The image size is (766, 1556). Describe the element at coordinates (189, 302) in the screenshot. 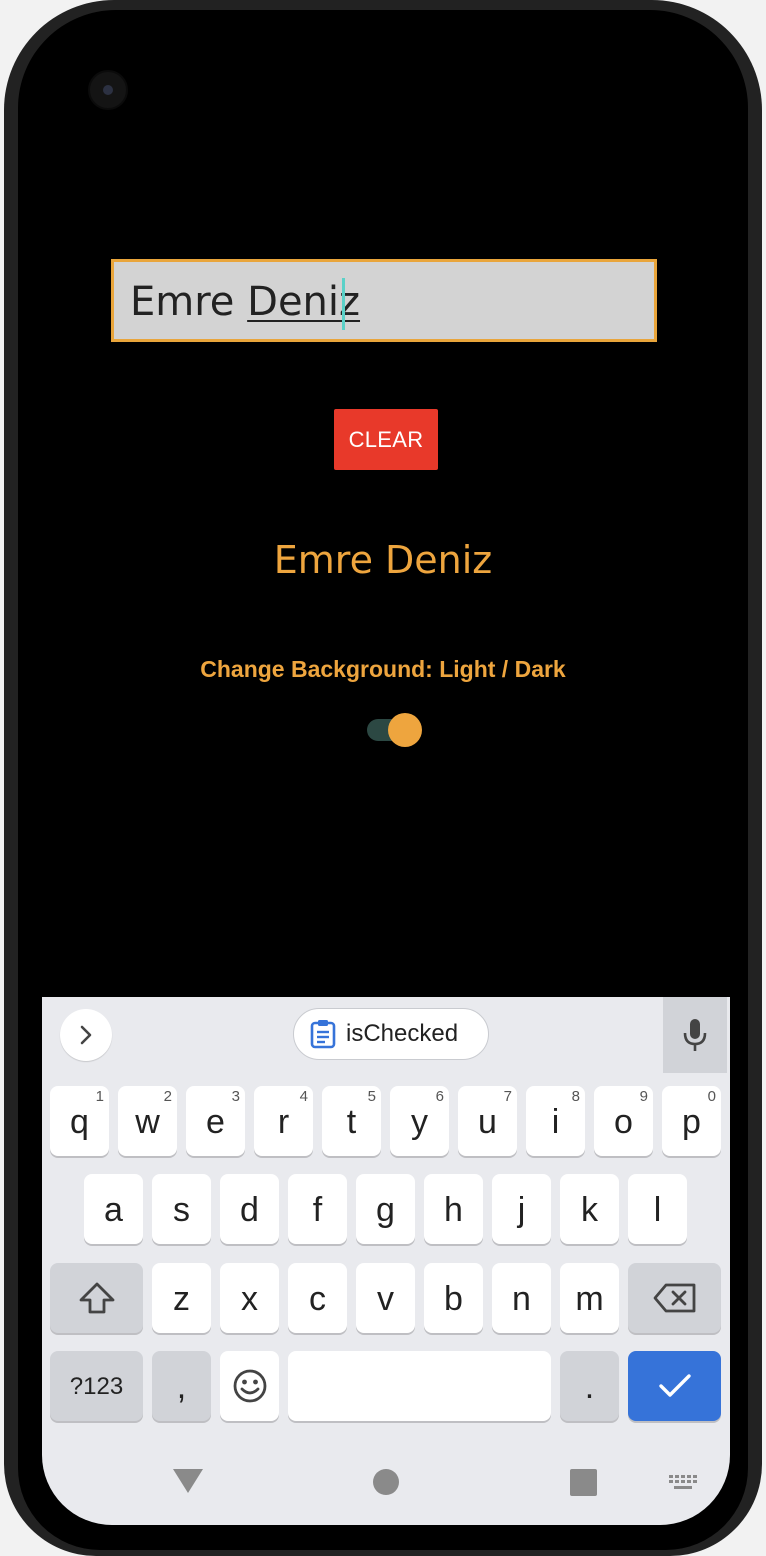

I see `input-text-plain: Emre` at that location.